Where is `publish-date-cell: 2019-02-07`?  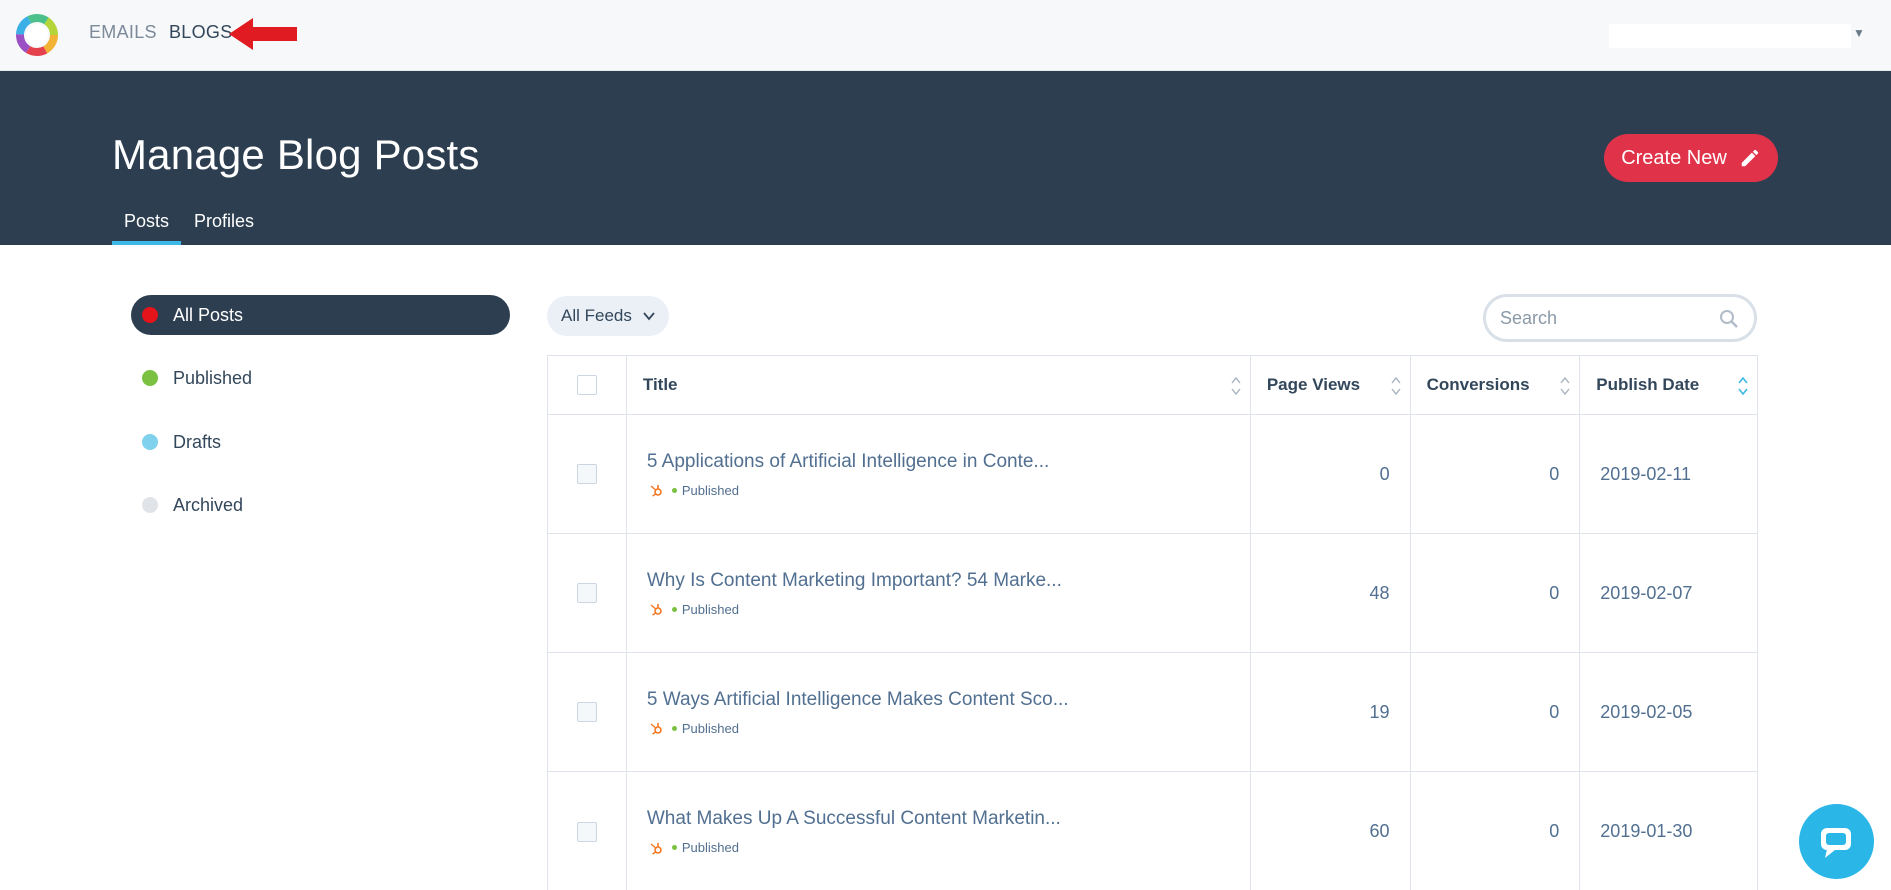
publish-date-cell: 2019-02-07 is located at coordinates (1668, 593).